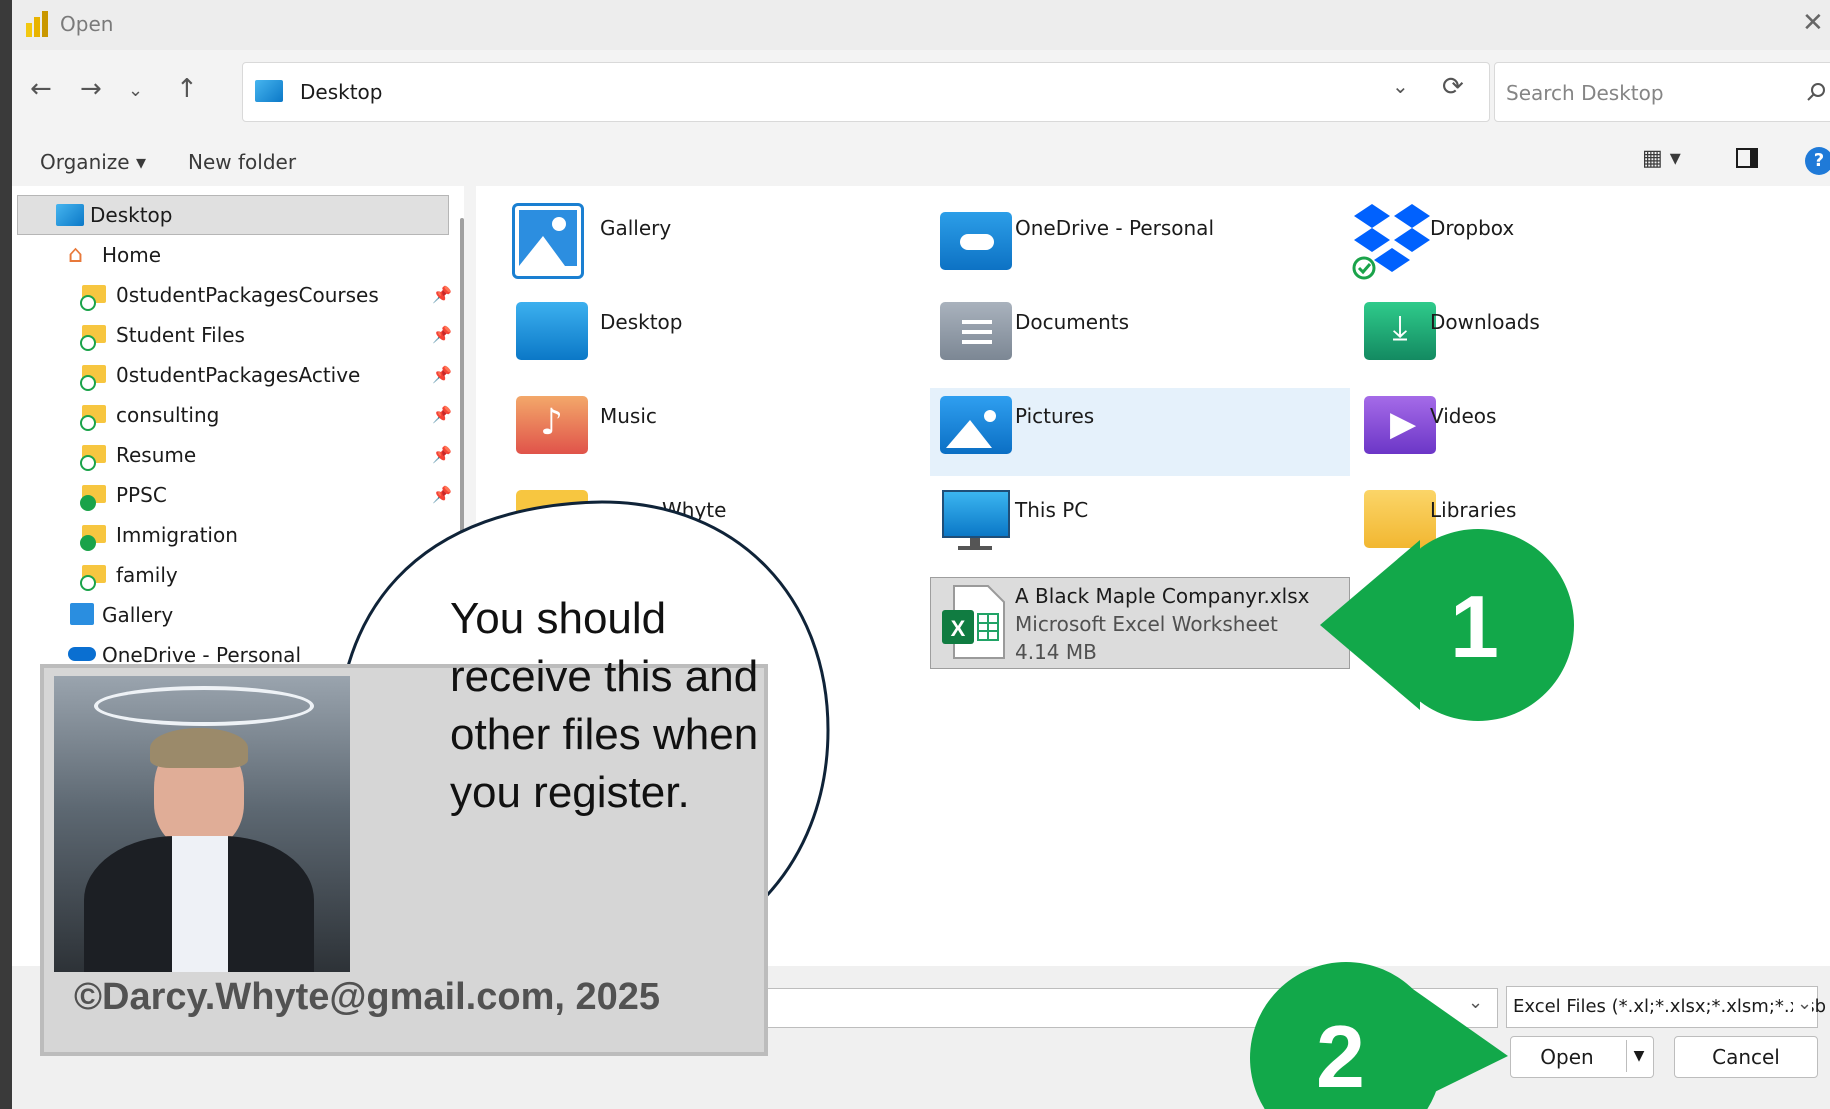 This screenshot has height=1109, width=1830. Describe the element at coordinates (202, 824) in the screenshot. I see `presenter-photo` at that location.